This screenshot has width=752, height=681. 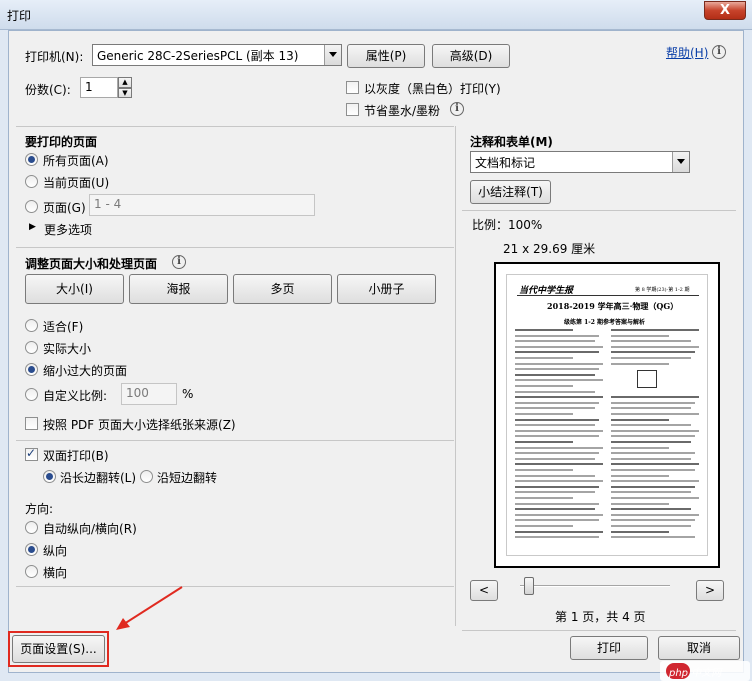 What do you see at coordinates (31, 423) in the screenshot?
I see `pdf-source-checkbox` at bounding box center [31, 423].